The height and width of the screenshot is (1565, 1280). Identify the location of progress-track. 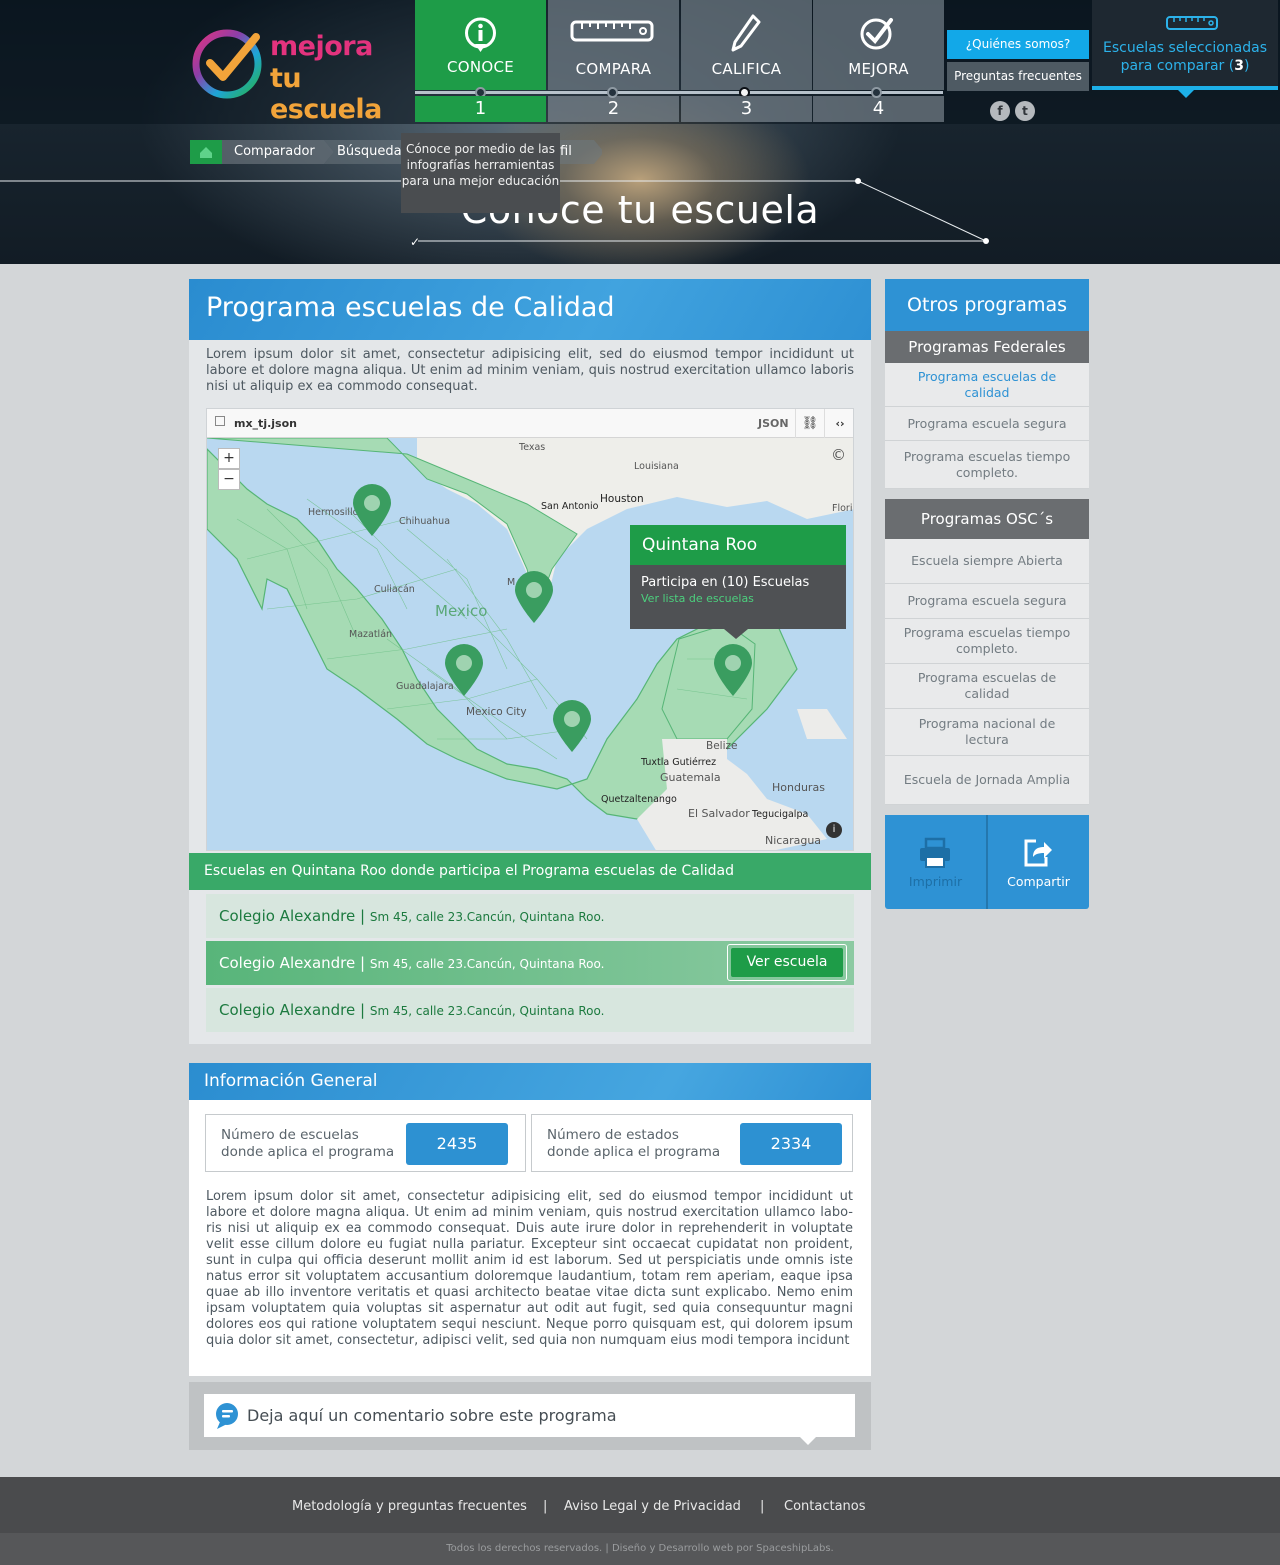
(679, 92).